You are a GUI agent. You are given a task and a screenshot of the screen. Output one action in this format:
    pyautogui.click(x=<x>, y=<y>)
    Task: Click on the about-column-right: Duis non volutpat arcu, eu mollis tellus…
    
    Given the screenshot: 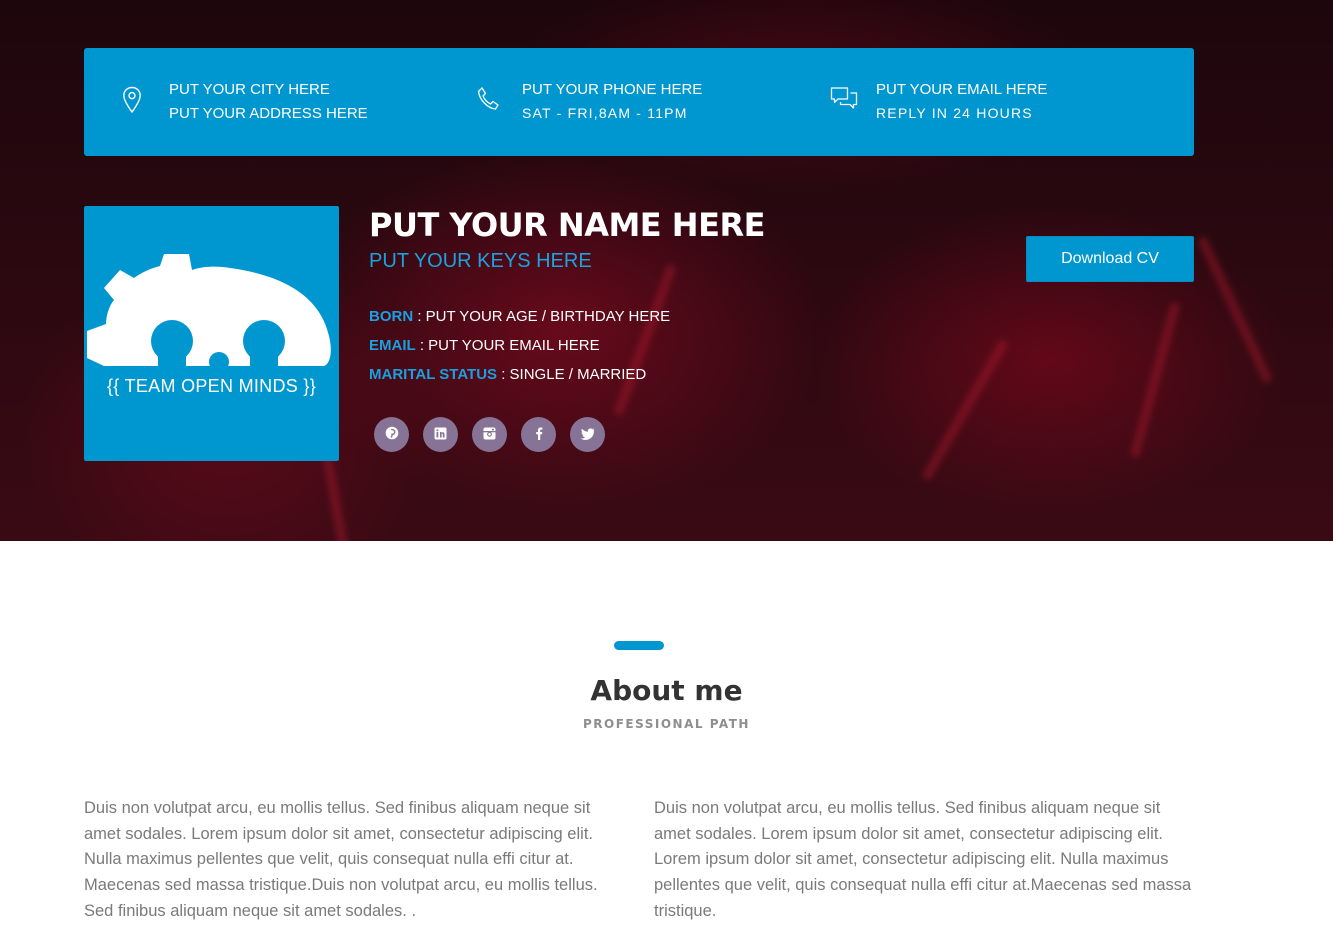 What is the action you would take?
    pyautogui.click(x=923, y=859)
    